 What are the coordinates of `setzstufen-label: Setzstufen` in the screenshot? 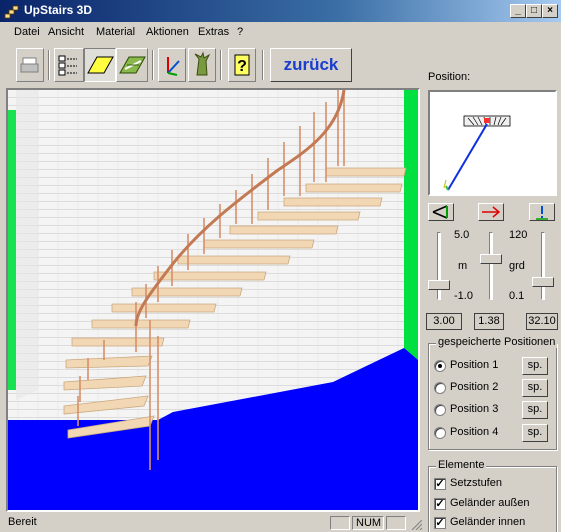 It's located at (476, 483).